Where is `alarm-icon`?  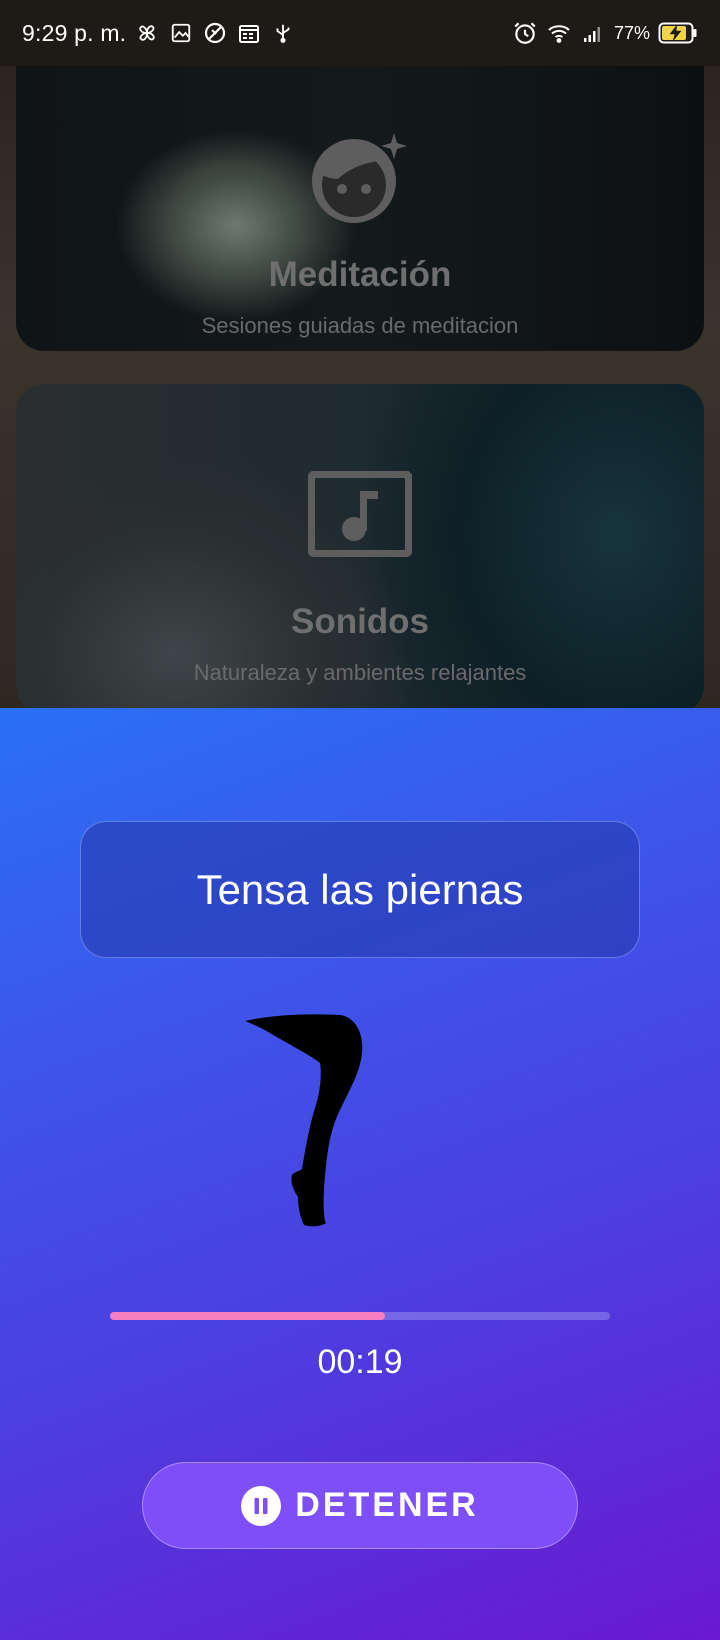
alarm-icon is located at coordinates (525, 33).